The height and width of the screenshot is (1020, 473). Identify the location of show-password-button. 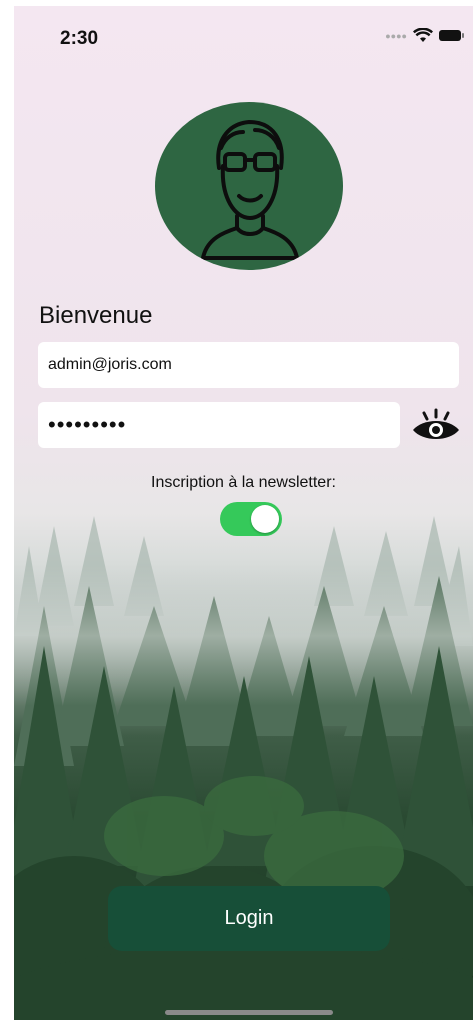
(436, 426).